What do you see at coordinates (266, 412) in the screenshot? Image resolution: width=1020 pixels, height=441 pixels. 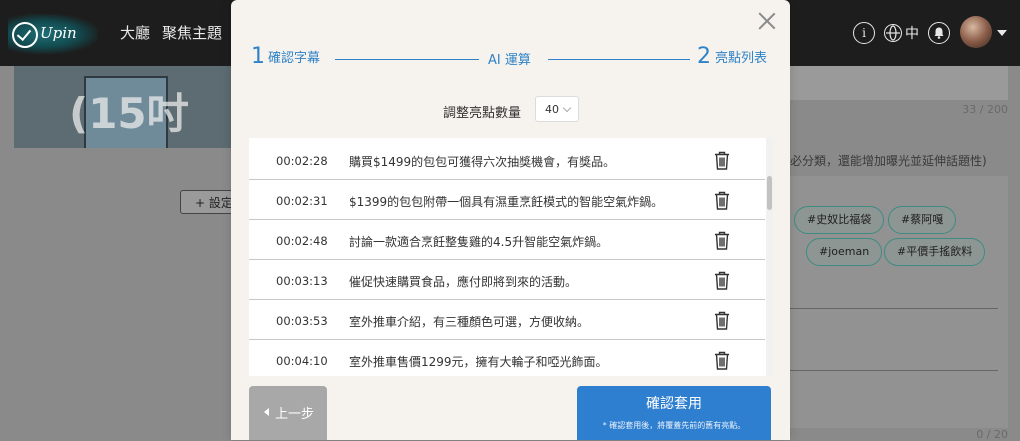 I see `caret-left-icon` at bounding box center [266, 412].